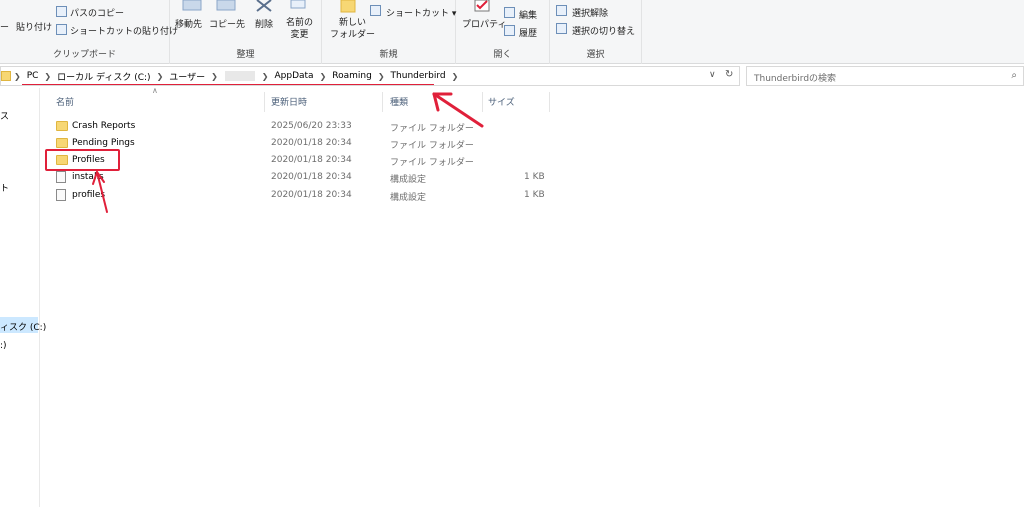  I want to click on arrow-to-thunderbird, so click(458, 110).